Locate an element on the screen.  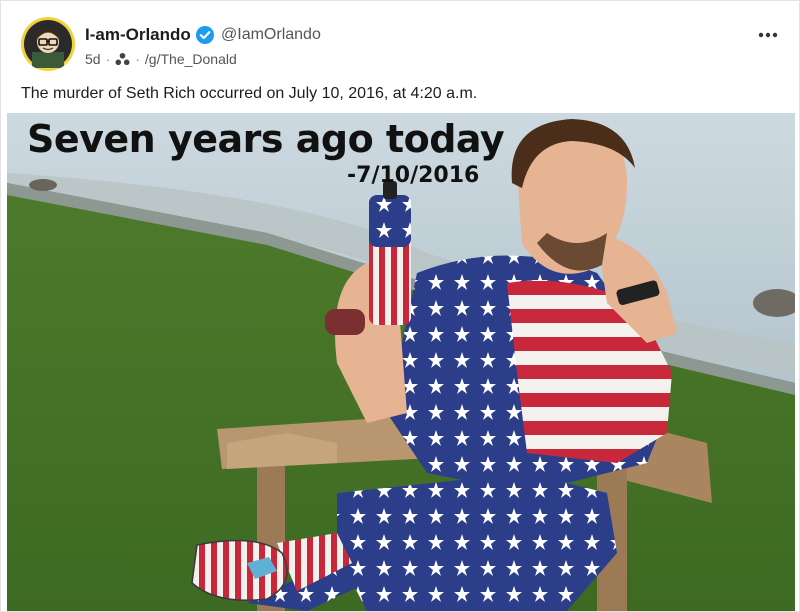
verified-badge-icon is located at coordinates (205, 35).